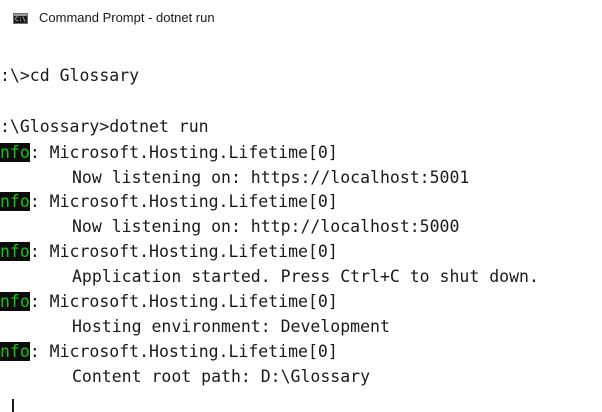  What do you see at coordinates (13, 405) in the screenshot?
I see `text-cursor` at bounding box center [13, 405].